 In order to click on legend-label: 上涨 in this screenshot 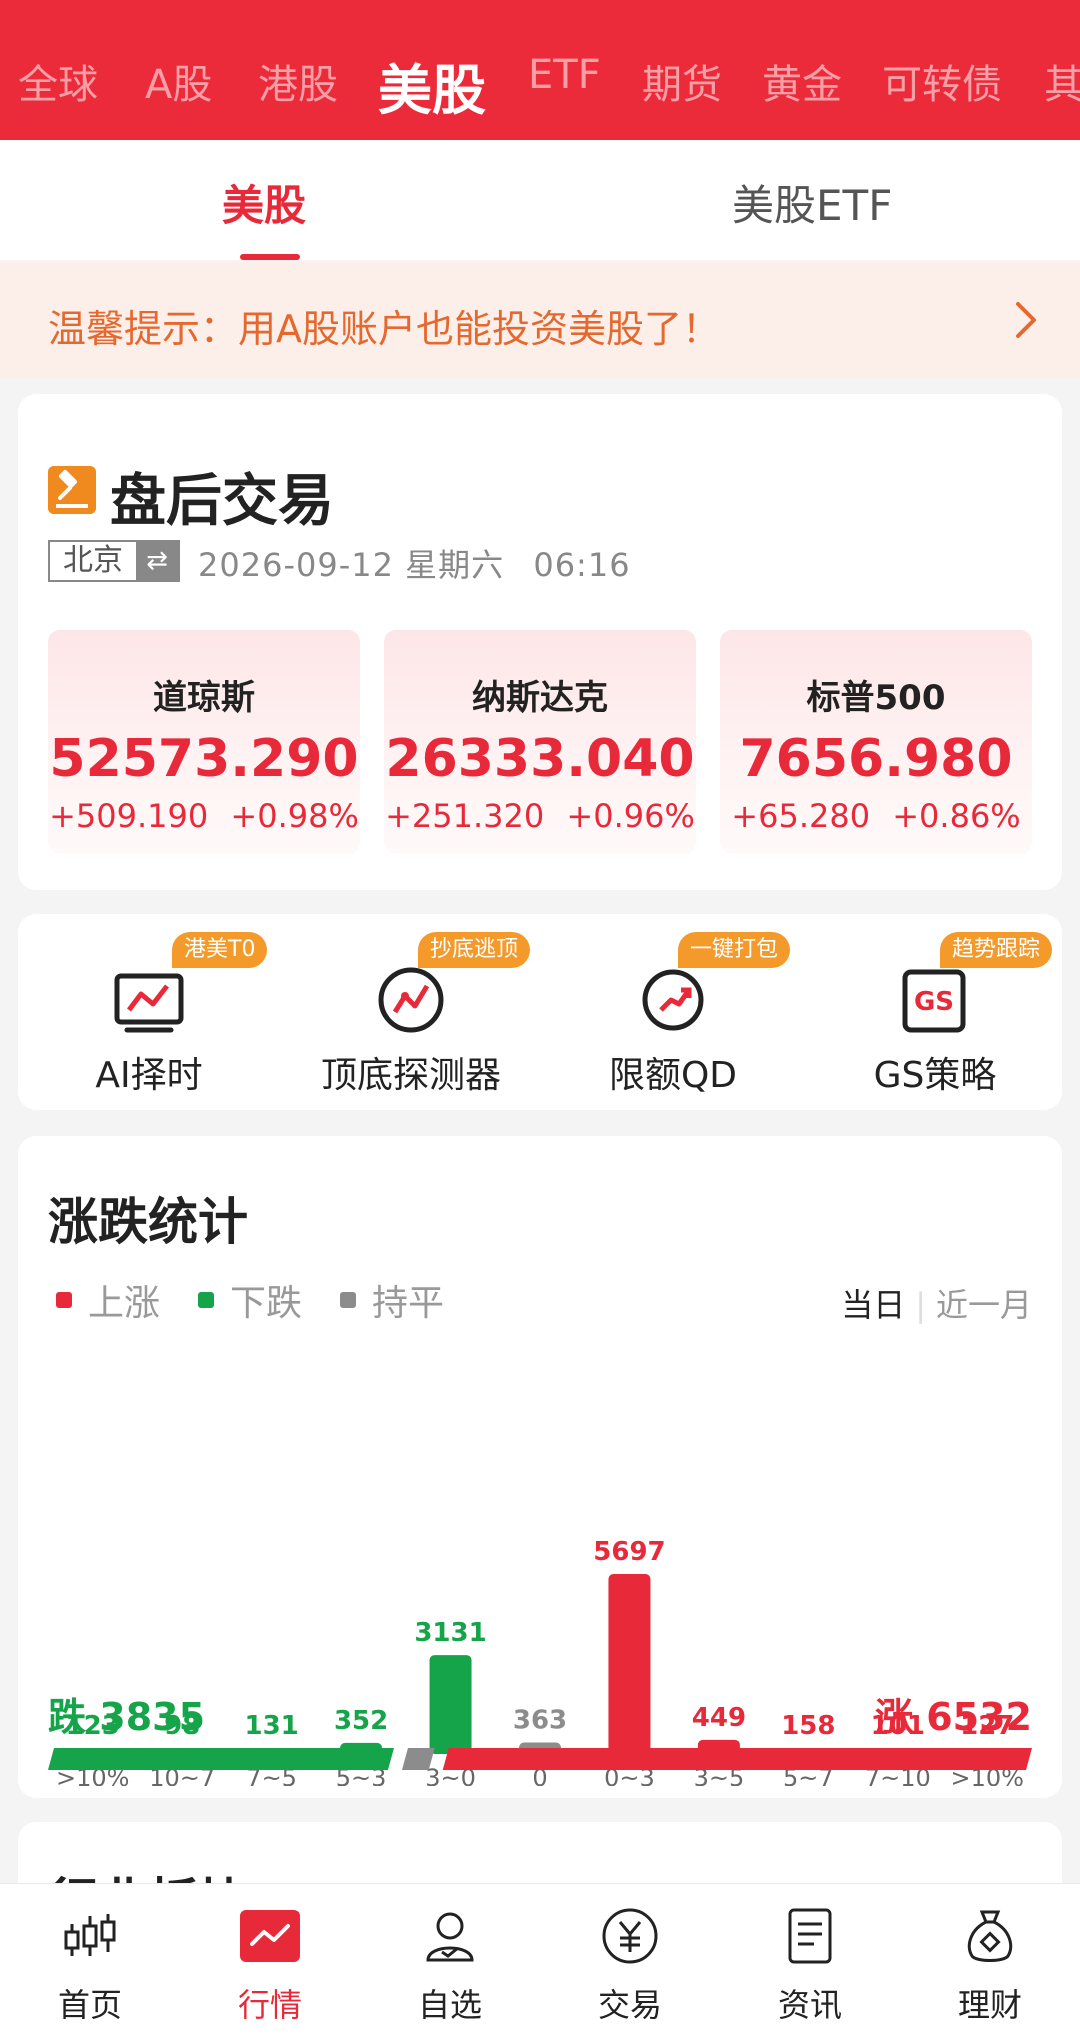, I will do `click(124, 1303)`.